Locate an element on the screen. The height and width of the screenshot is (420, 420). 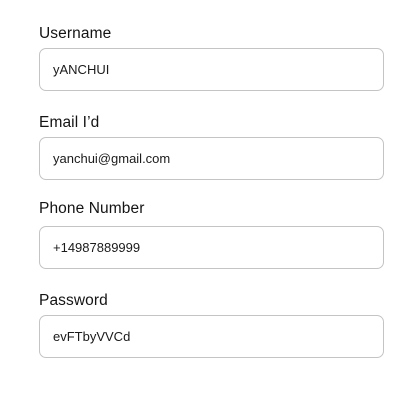
phone-number-input is located at coordinates (211, 247).